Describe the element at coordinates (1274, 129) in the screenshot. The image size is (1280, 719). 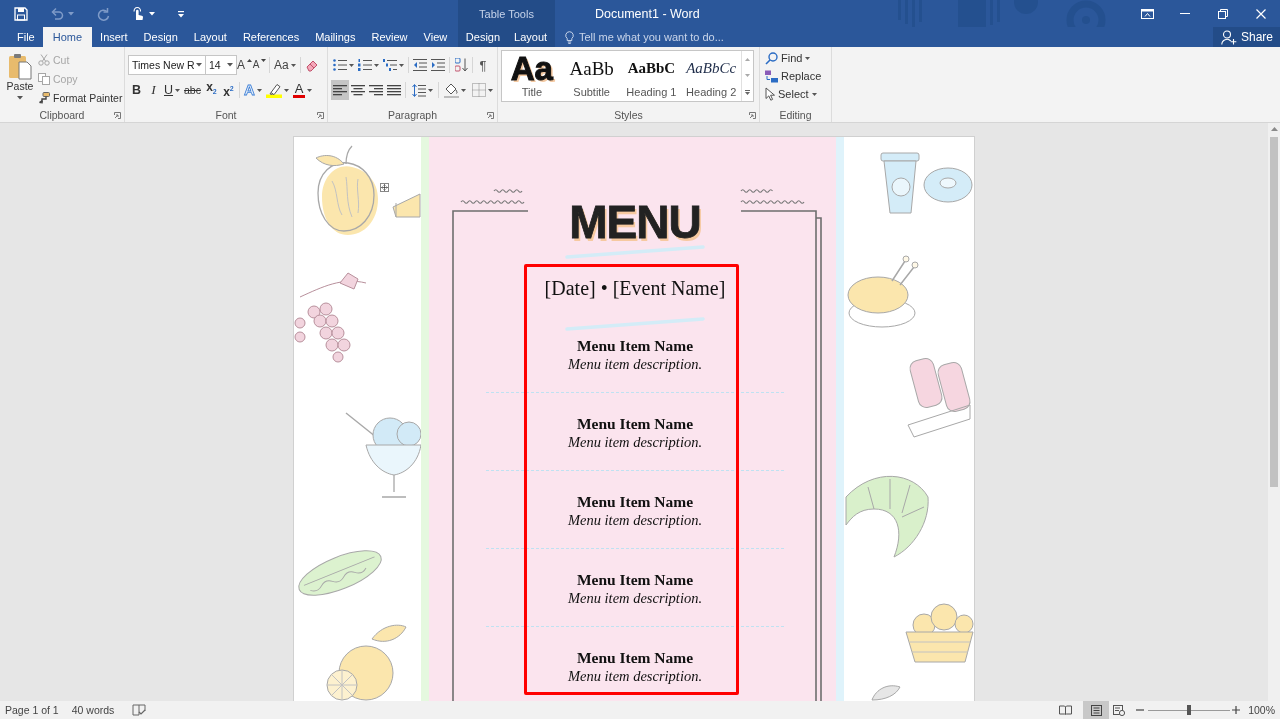
I see `scroll-up-arrow-icon` at that location.